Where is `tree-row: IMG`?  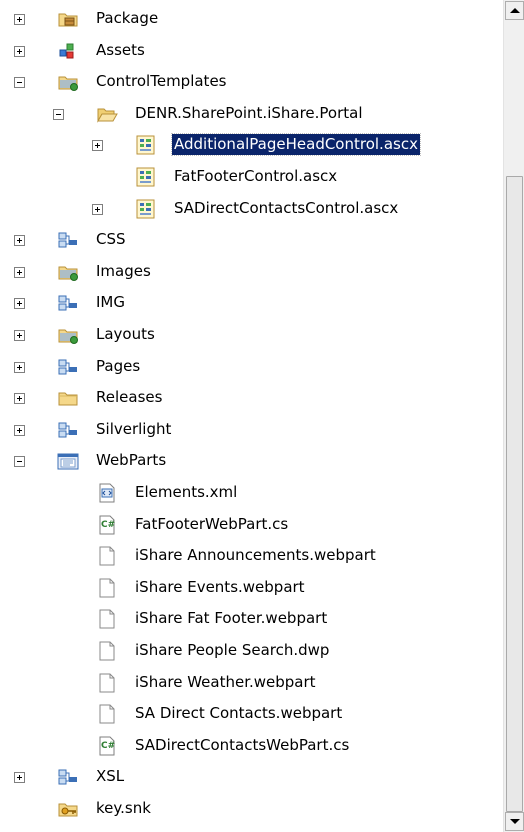 tree-row: IMG is located at coordinates (251, 303).